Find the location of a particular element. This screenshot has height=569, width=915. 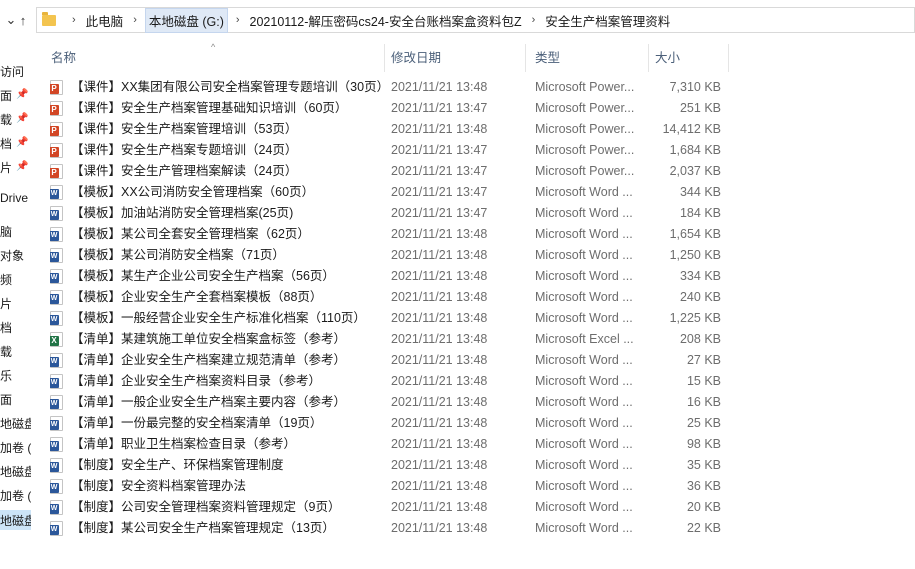

file-name-cell: 【课件】安全生产档案管理培训（53页） is located at coordinates (217, 129).